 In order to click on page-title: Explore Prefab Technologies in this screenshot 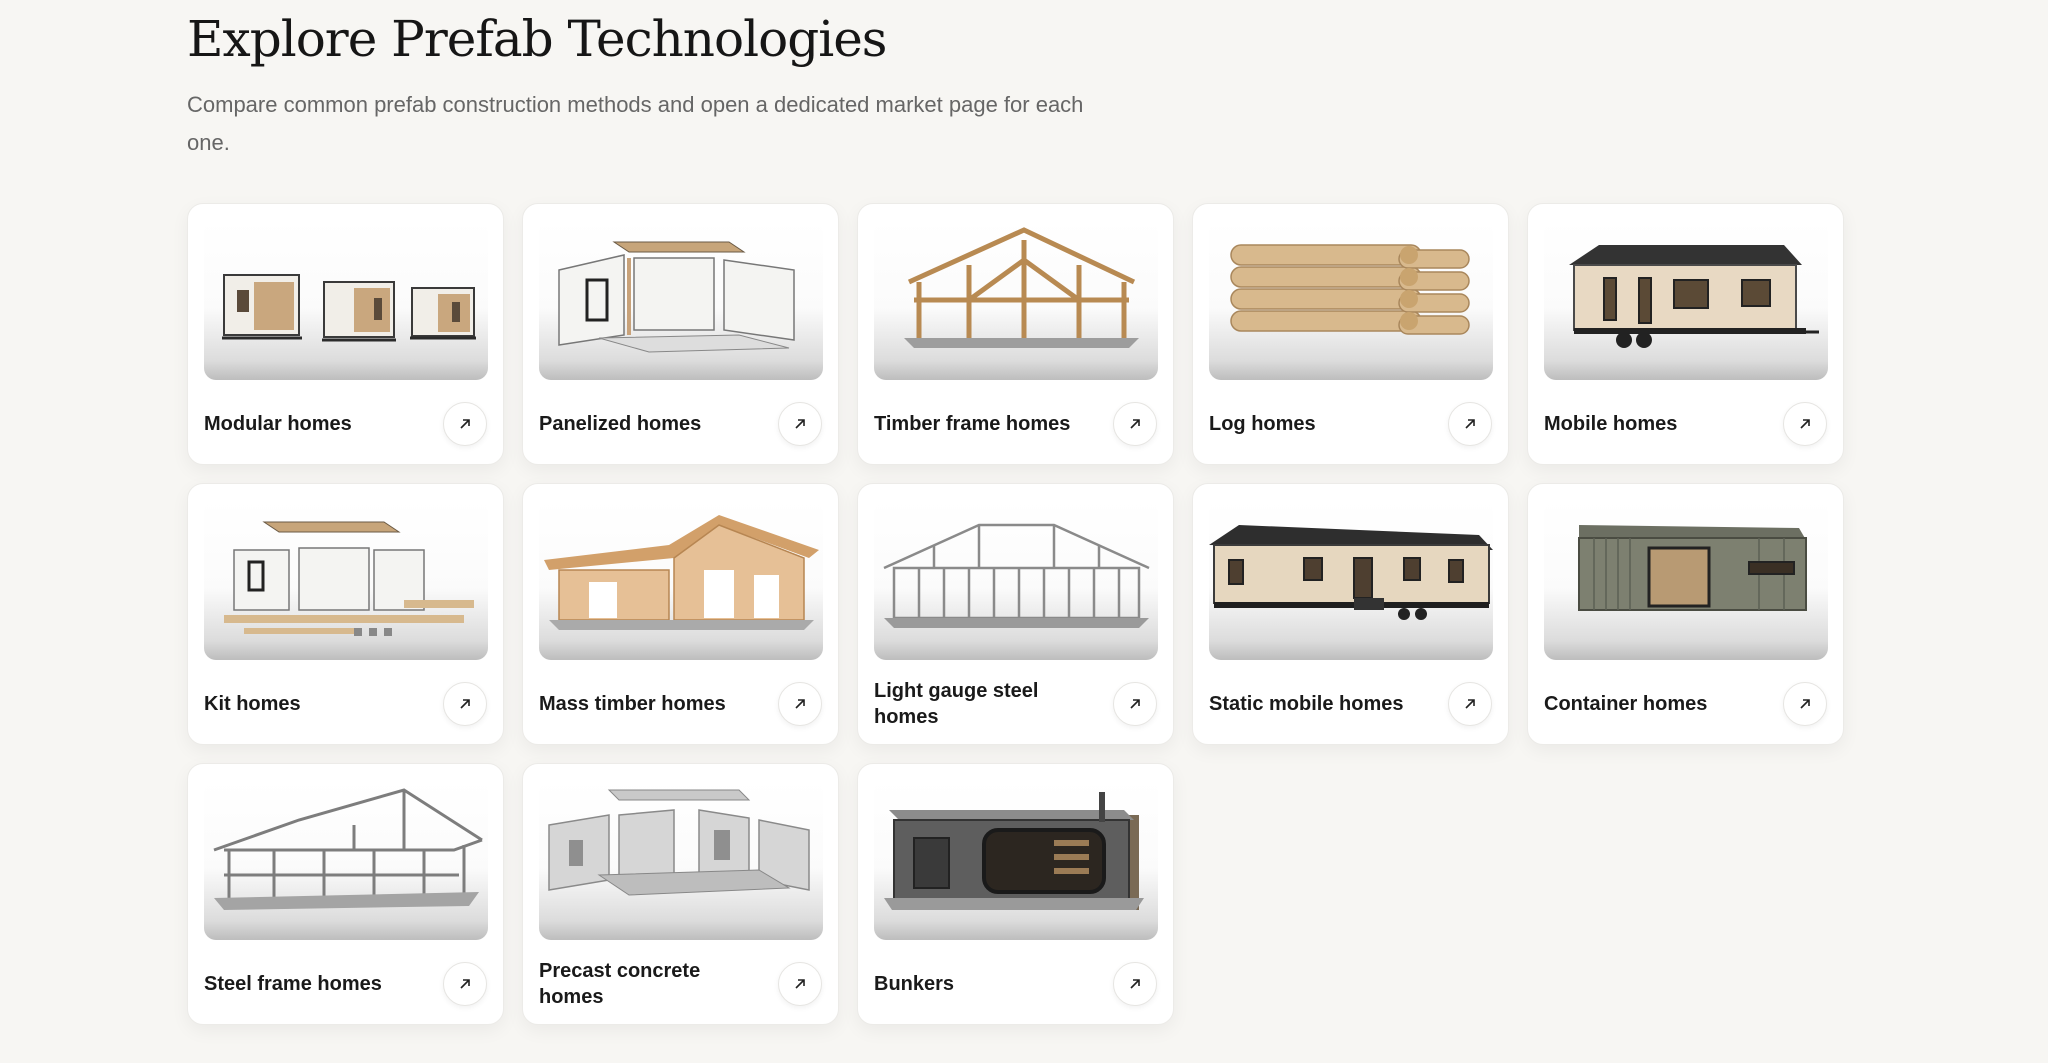, I will do `click(537, 39)`.